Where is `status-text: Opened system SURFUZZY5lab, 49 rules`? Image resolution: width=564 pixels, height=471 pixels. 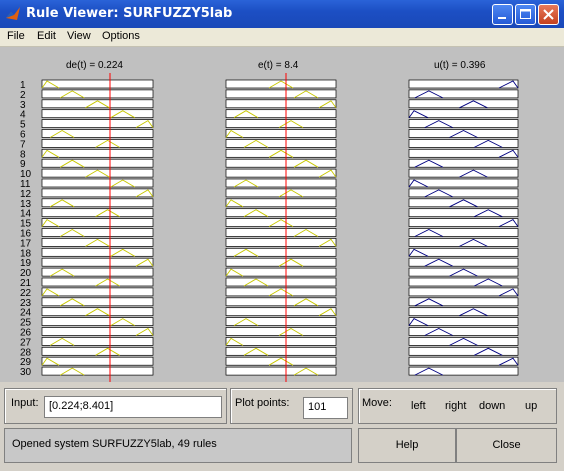 status-text: Opened system SURFUZZY5lab, 49 rules is located at coordinates (114, 444).